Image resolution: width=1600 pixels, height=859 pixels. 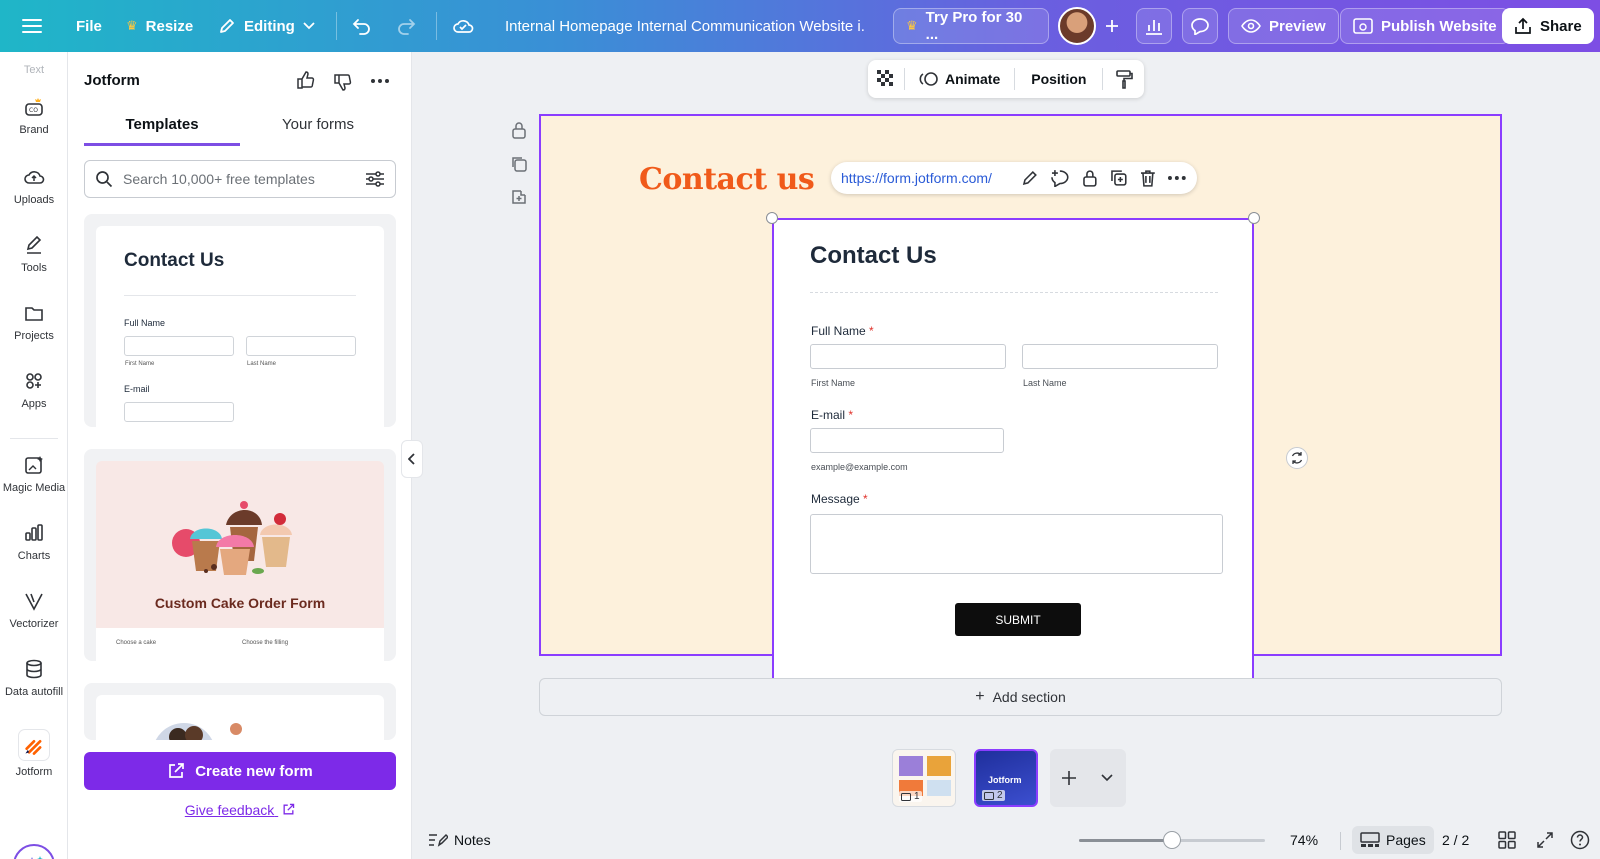 I want to click on rail-item-vectorizer: Vectorizer, so click(x=34, y=610).